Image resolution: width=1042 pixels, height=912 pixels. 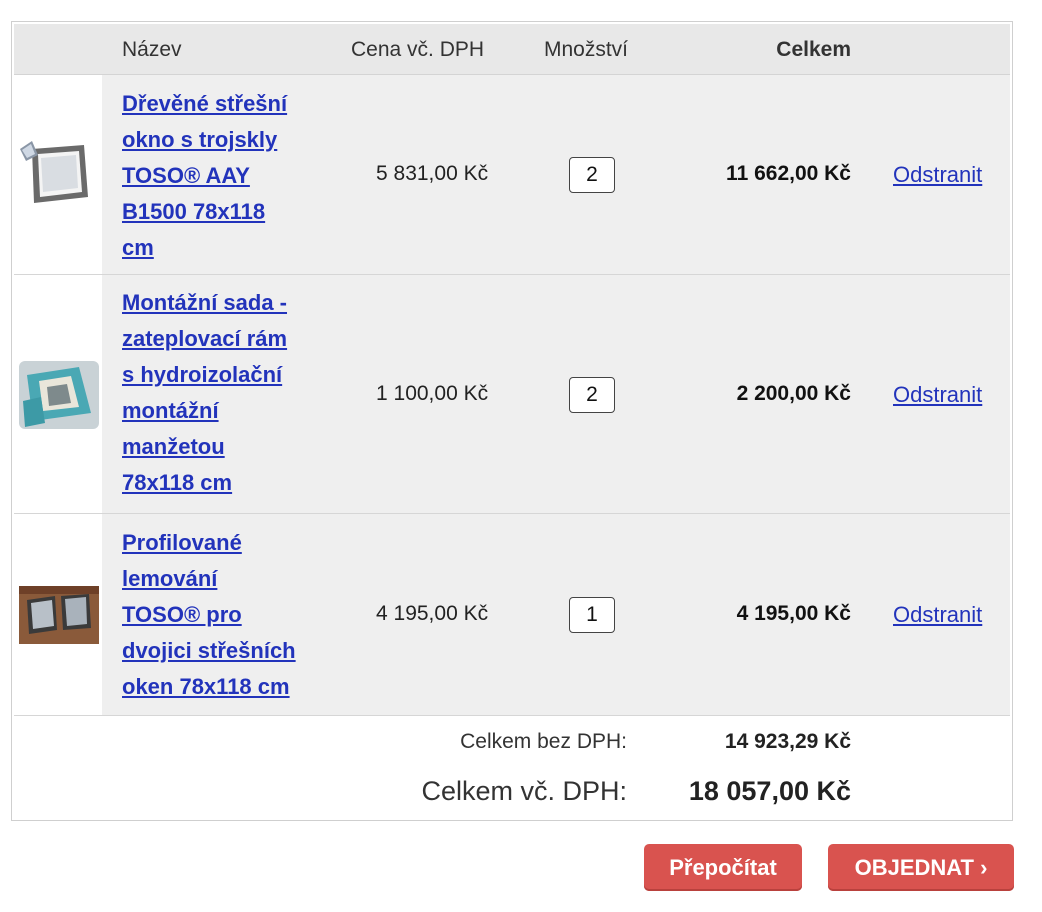 I want to click on line-total: 2 200,00 Kč, so click(x=793, y=393).